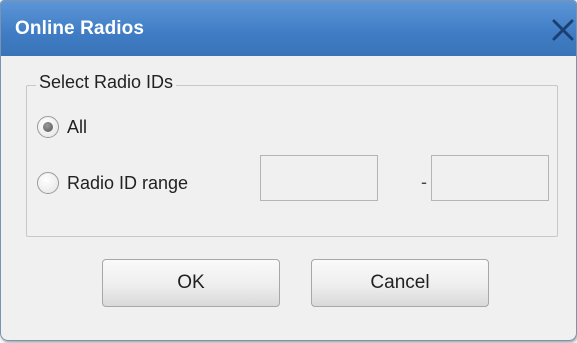  Describe the element at coordinates (490, 178) in the screenshot. I see `range-to-input` at that location.